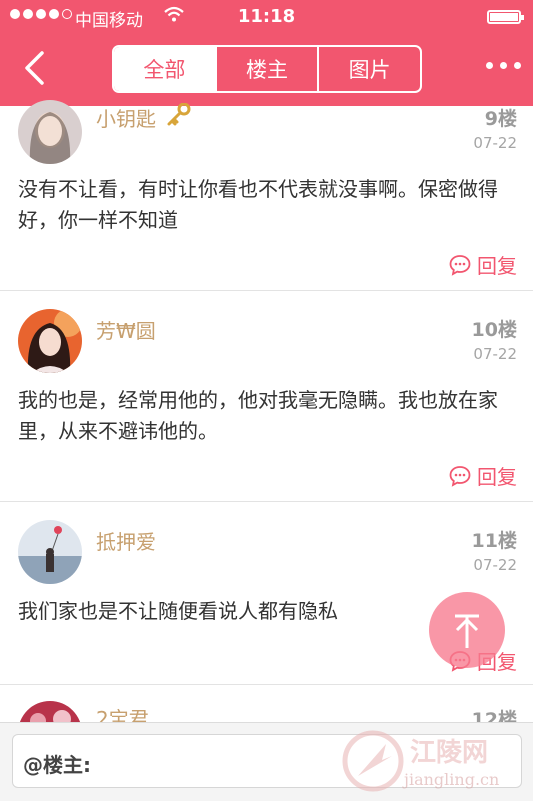 The height and width of the screenshot is (801, 533). I want to click on post-content: 没有不让看，有时让你看也不代表就没事啊。保密做得好，你一样不知道, so click(258, 204).